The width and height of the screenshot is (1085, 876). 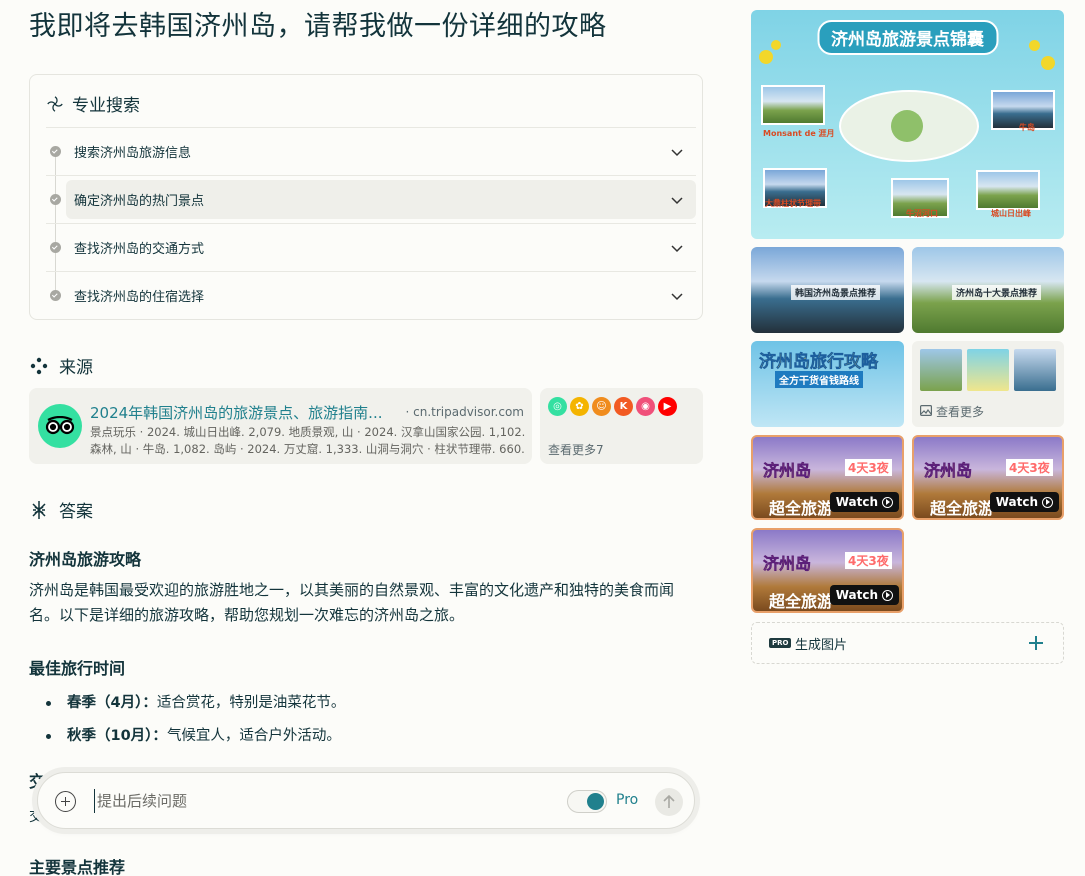 I want to click on image-caption: 济州岛十大景点推荐, so click(x=997, y=292).